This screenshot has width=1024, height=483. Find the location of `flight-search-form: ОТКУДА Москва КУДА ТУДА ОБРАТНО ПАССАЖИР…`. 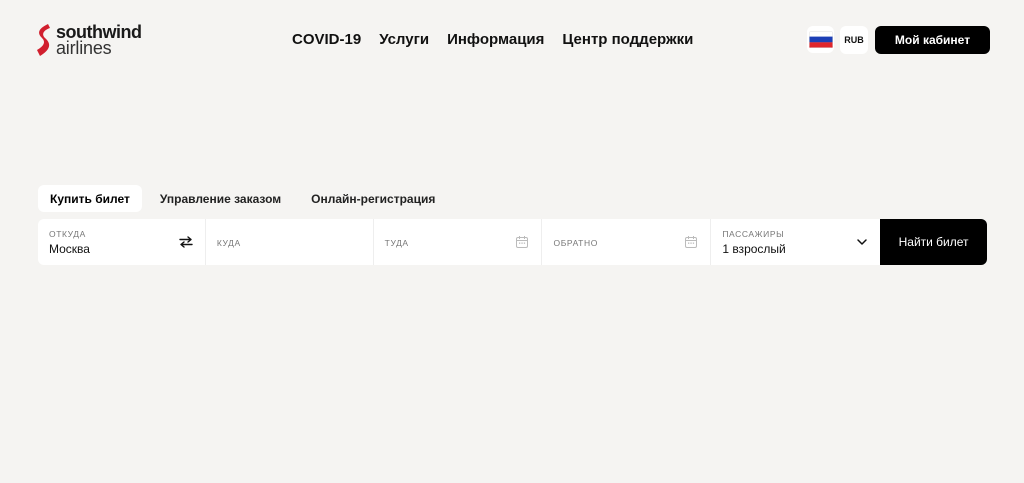

flight-search-form: ОТКУДА Москва КУДА ТУДА ОБРАТНО ПАССАЖИР… is located at coordinates (513, 242).